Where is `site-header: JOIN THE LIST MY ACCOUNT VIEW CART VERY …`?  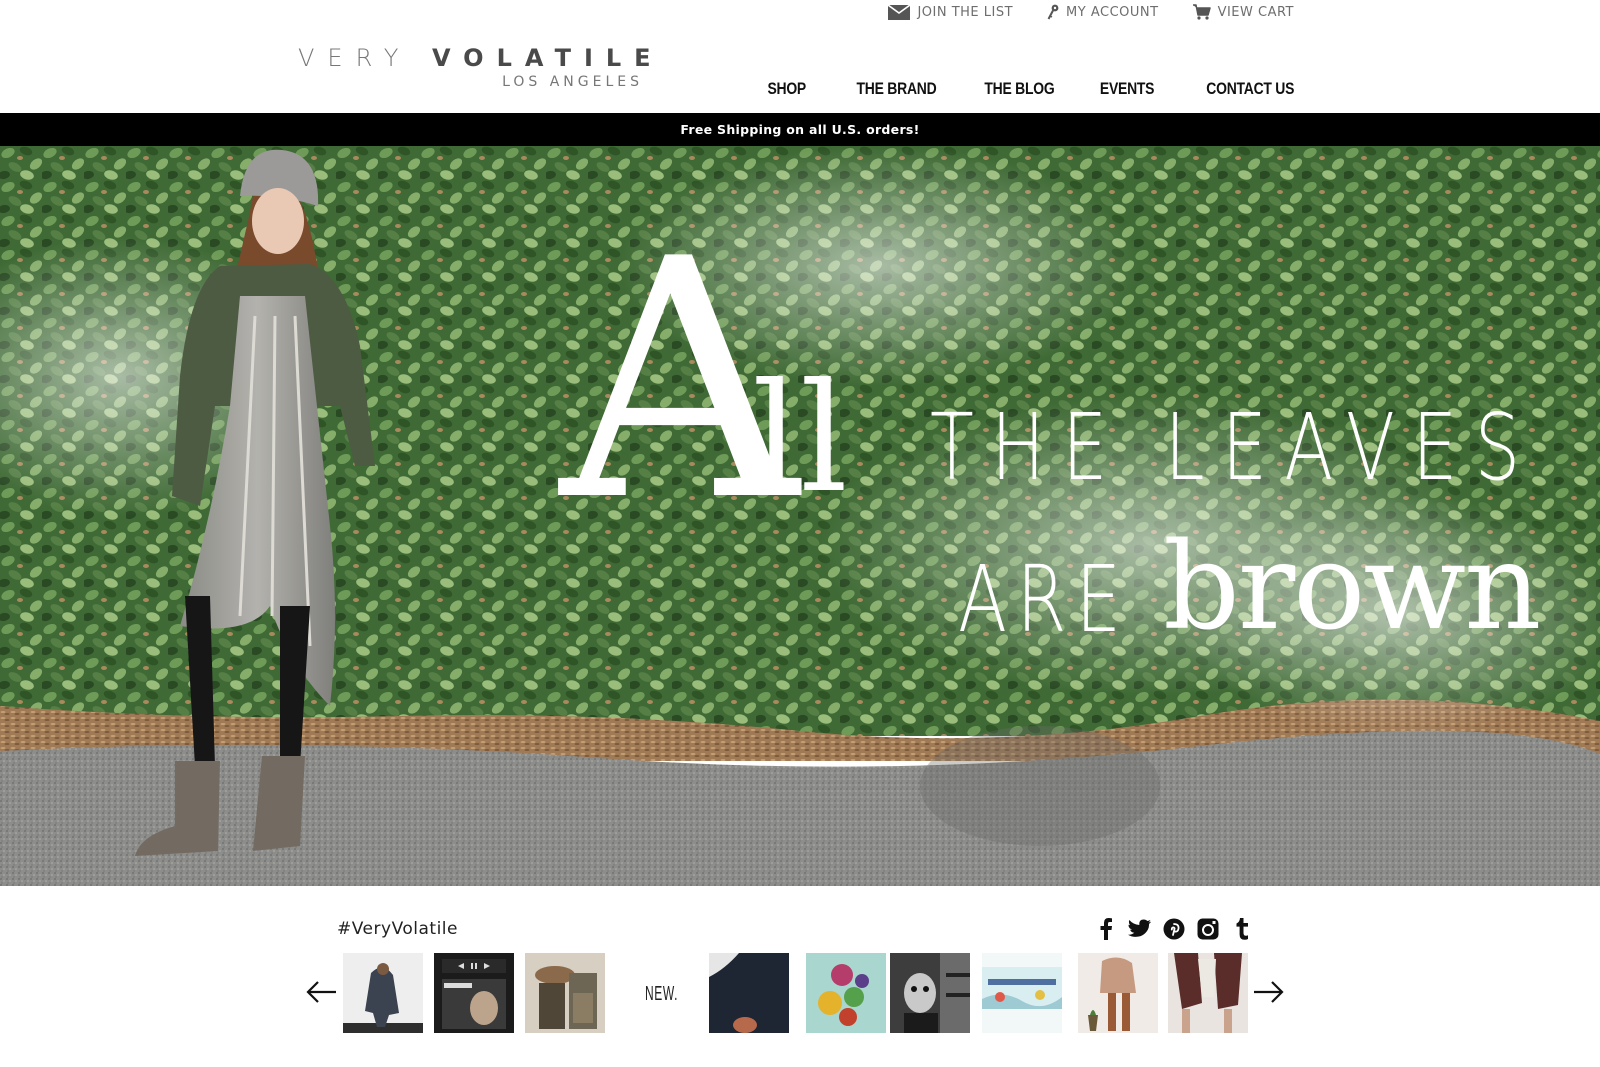 site-header: JOIN THE LIST MY ACCOUNT VIEW CART VERY … is located at coordinates (800, 56).